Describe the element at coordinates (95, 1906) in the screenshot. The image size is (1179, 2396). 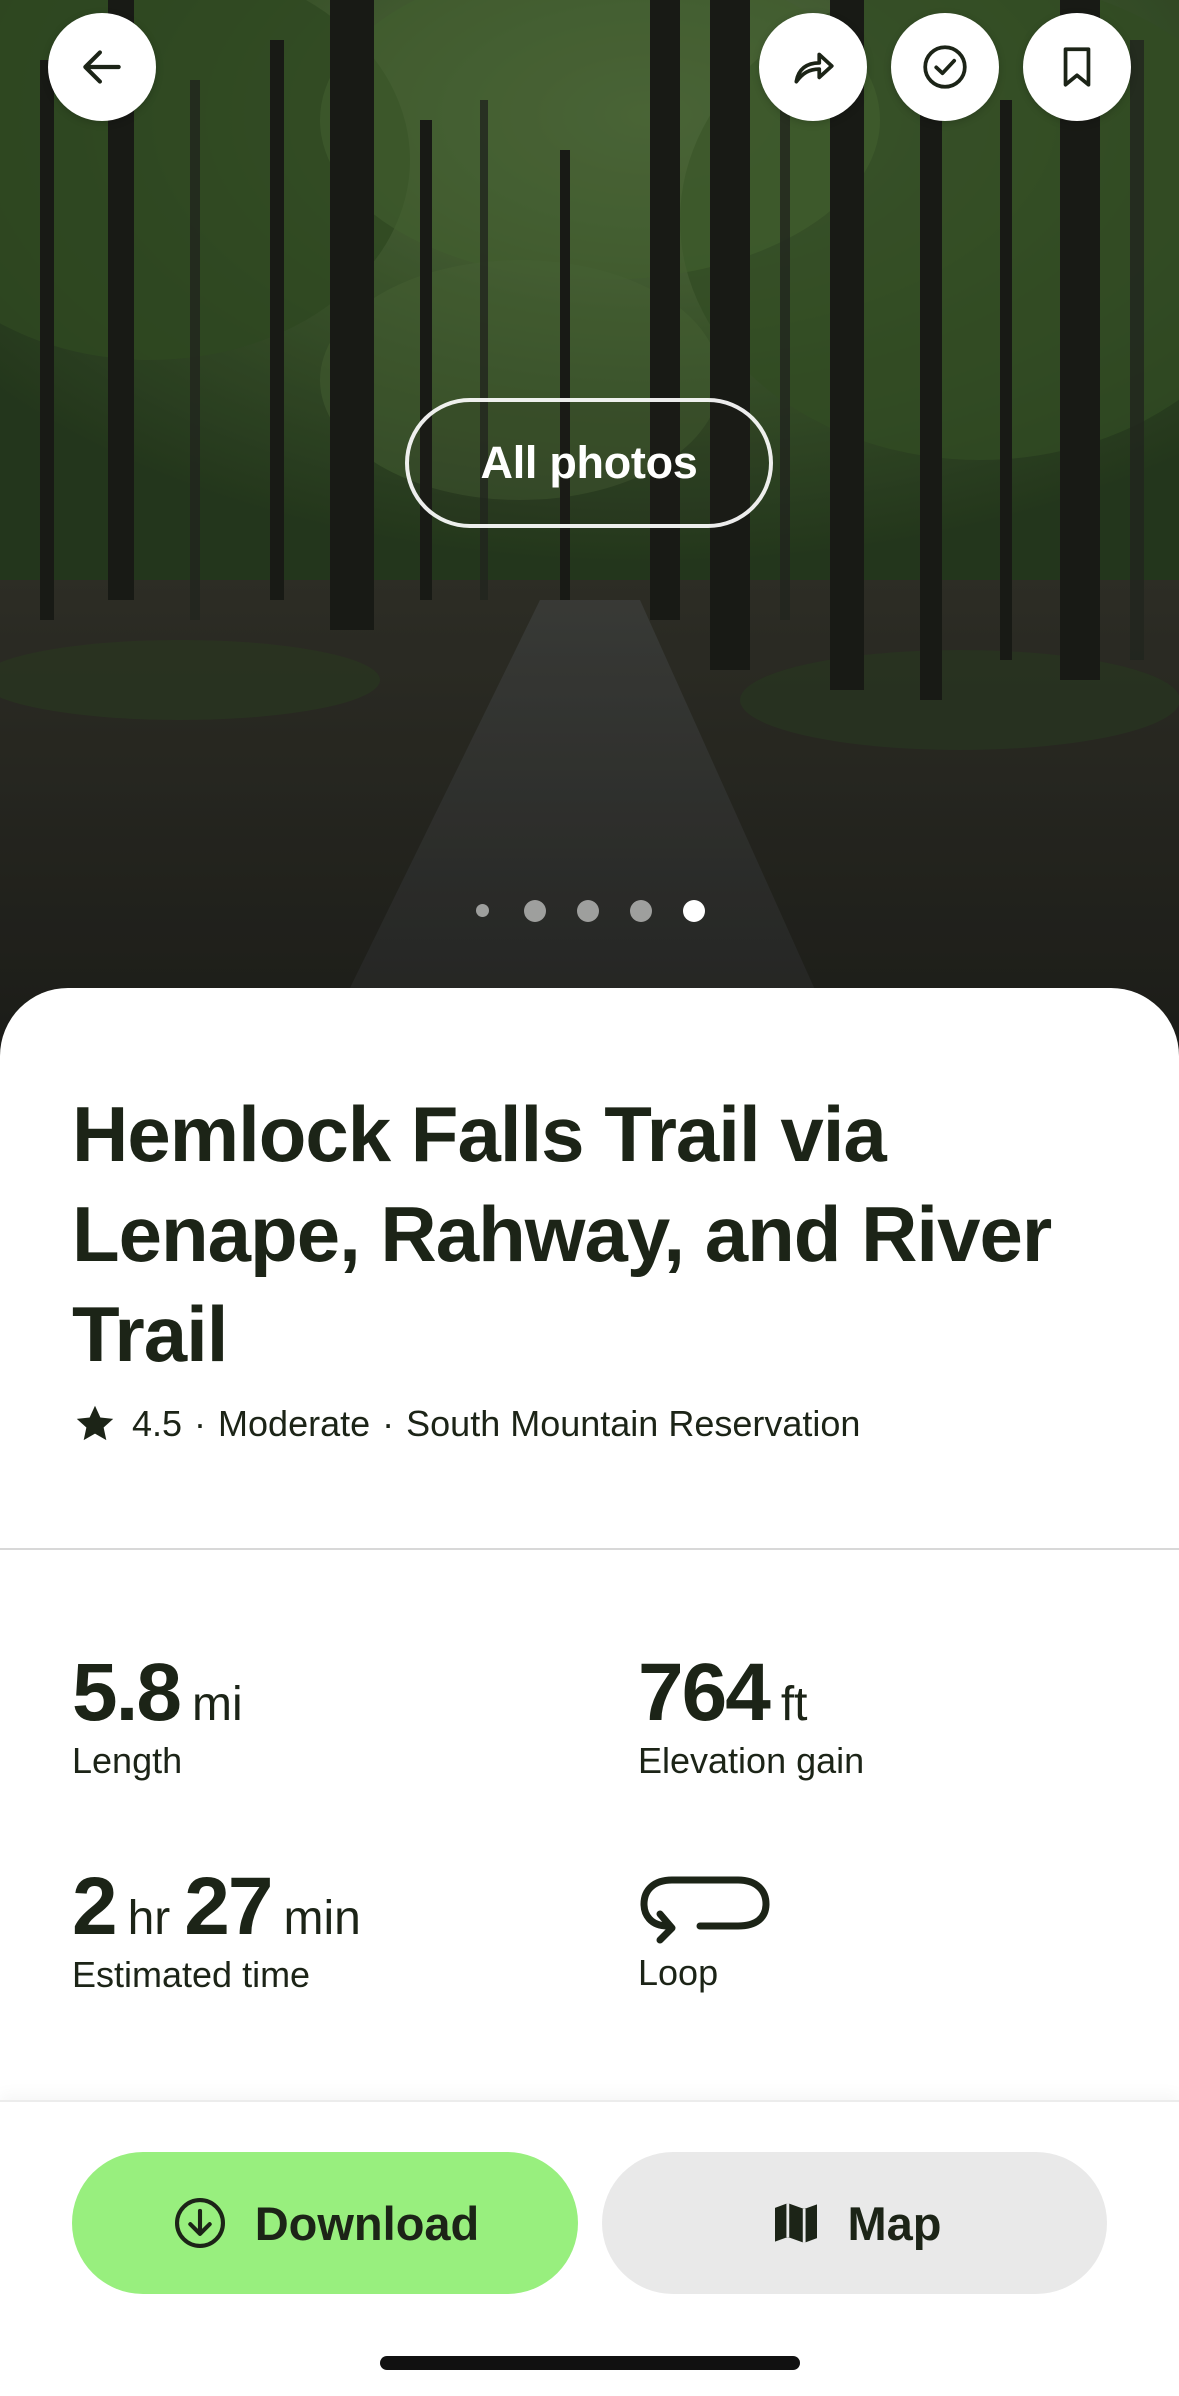
I see `time-hours-value: 2` at that location.